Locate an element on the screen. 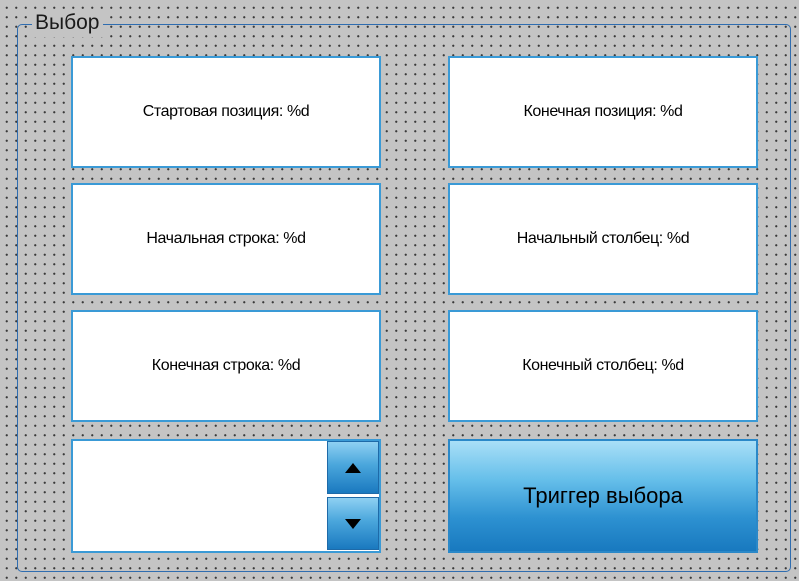  start-column-field: Начальный столбец: %d is located at coordinates (603, 239).